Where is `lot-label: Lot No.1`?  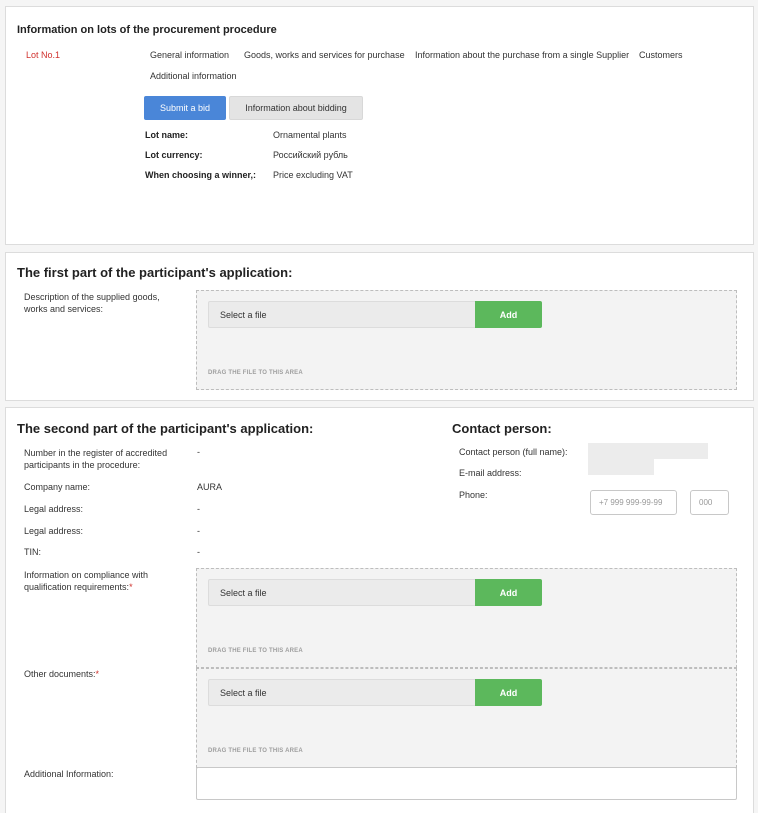
lot-label: Lot No.1 is located at coordinates (43, 55).